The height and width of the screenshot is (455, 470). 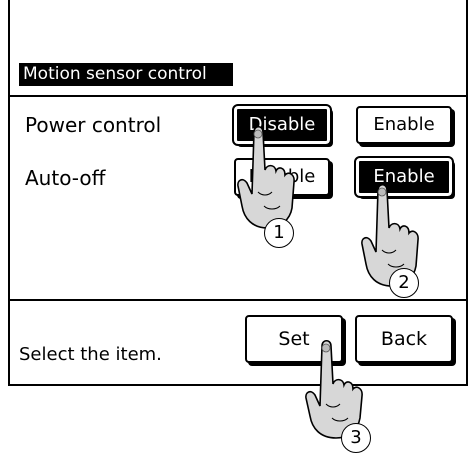 What do you see at coordinates (356, 438) in the screenshot?
I see `step-3-badge: 3` at bounding box center [356, 438].